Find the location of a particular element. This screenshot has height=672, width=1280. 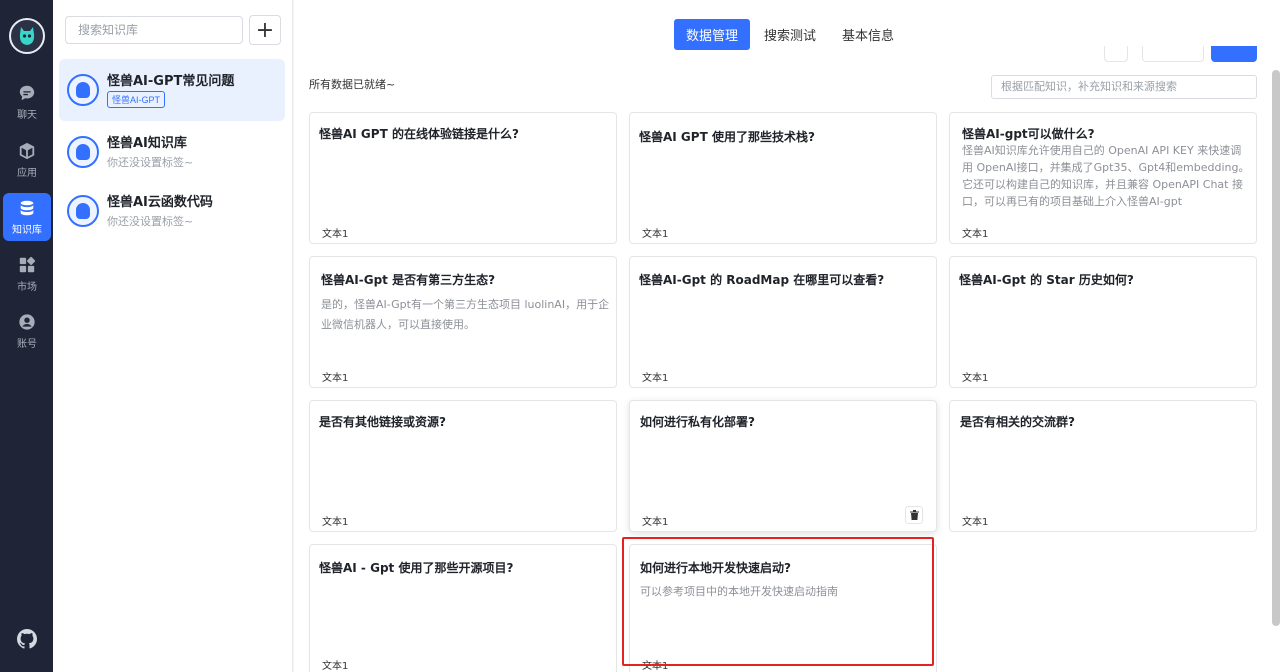

data-card: 怪兽AI-Gpt 的 RoadMap 在哪里可以查看? 文本1 is located at coordinates (783, 322).